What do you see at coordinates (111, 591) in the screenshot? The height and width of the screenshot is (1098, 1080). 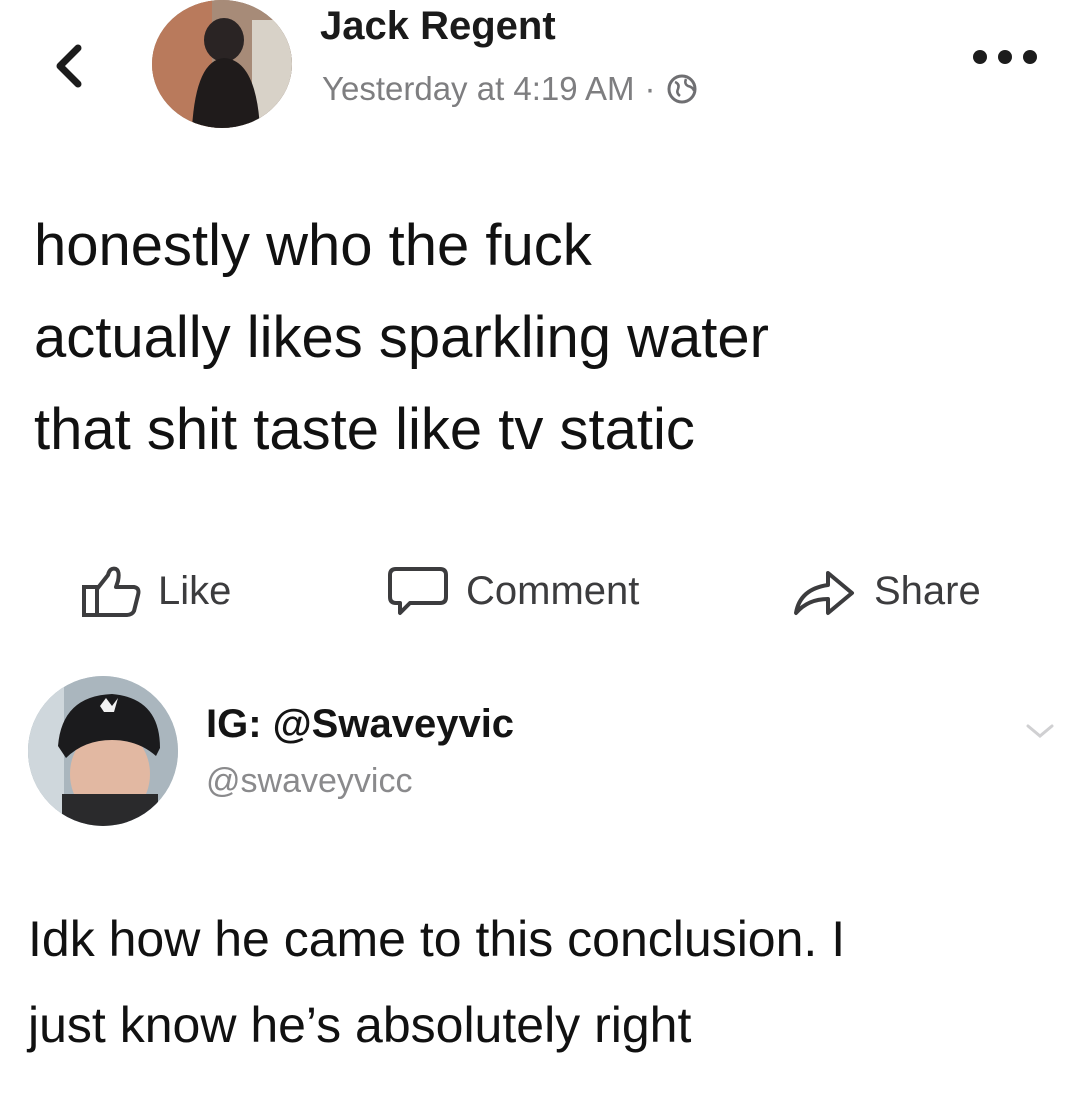 I see `thumbs-up-icon` at bounding box center [111, 591].